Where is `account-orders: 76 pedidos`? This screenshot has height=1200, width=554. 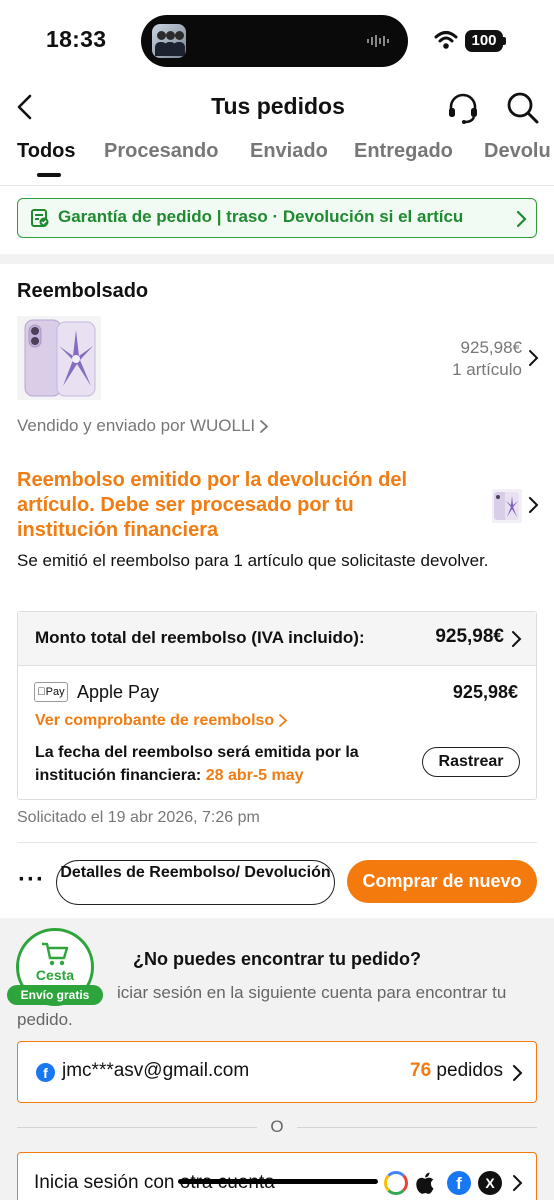
account-orders: 76 pedidos is located at coordinates (426, 1071).